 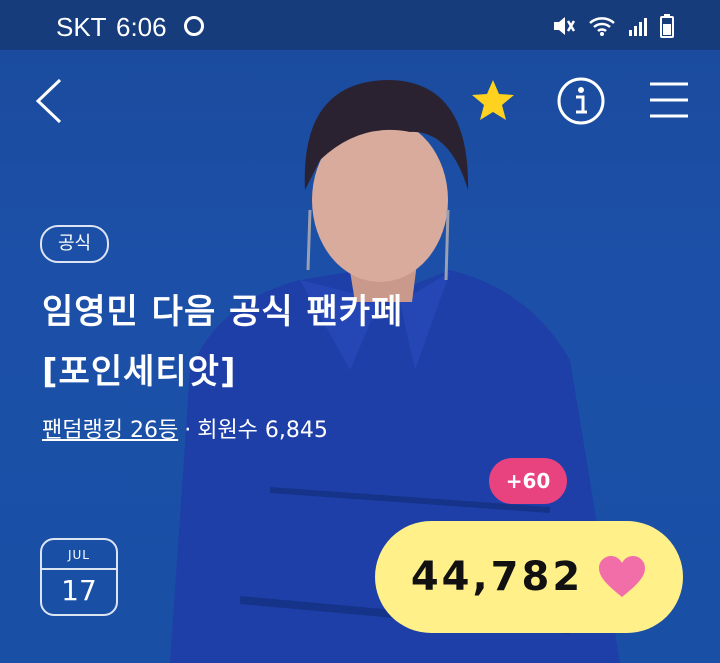 I want to click on date-day: 17, so click(x=79, y=590).